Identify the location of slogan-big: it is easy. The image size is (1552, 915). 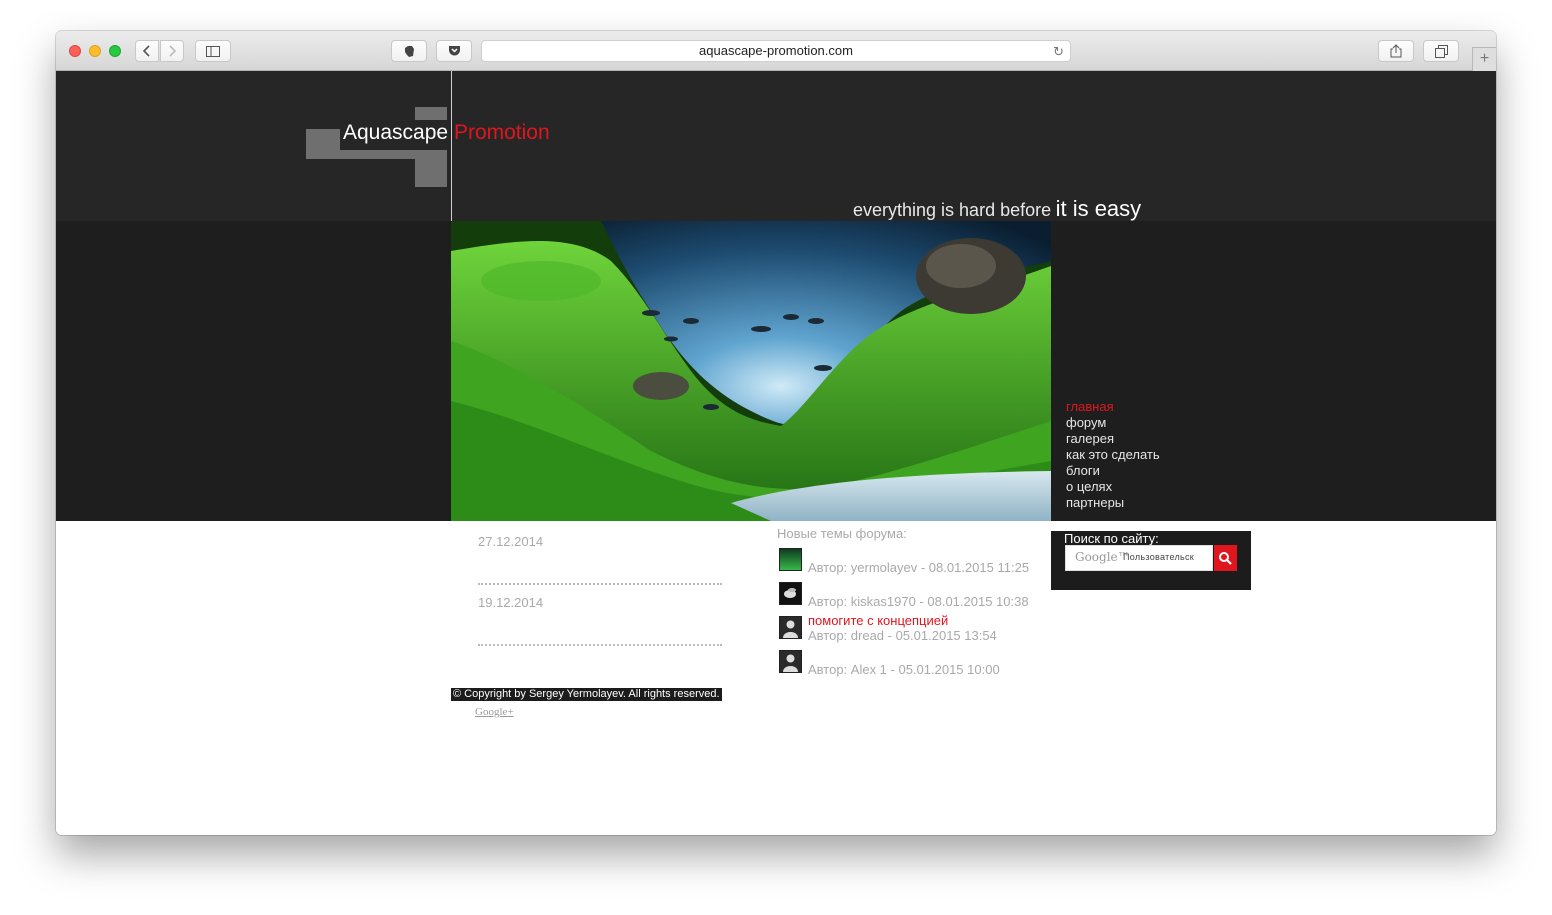
(1098, 208).